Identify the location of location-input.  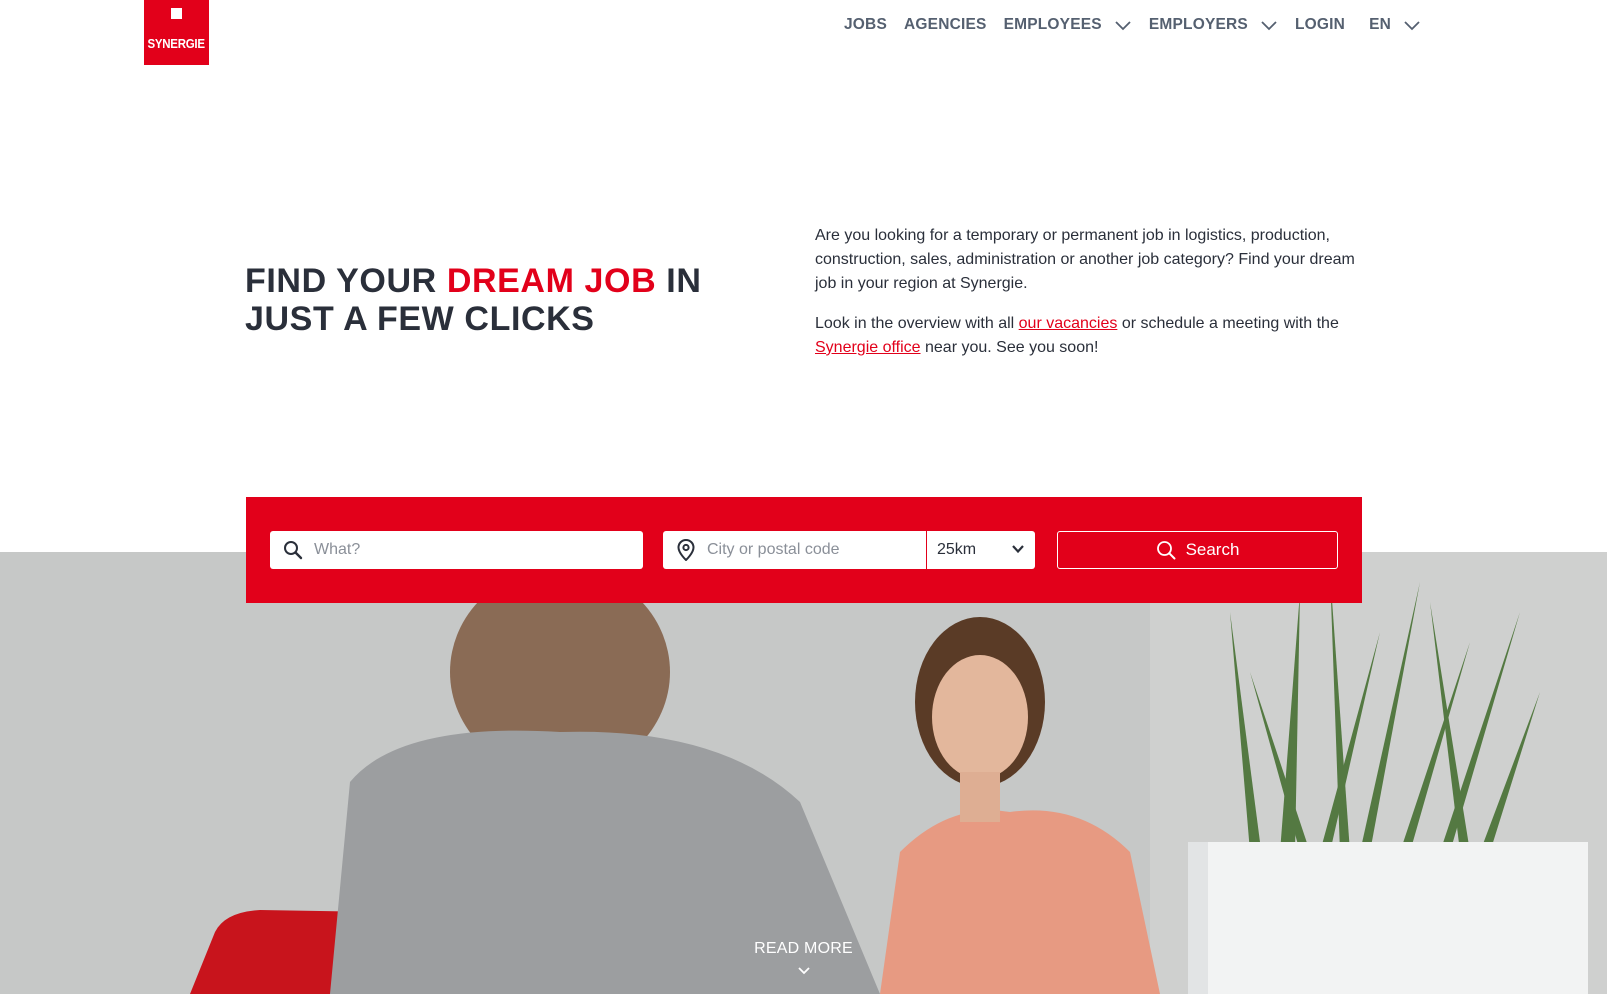
(816, 550).